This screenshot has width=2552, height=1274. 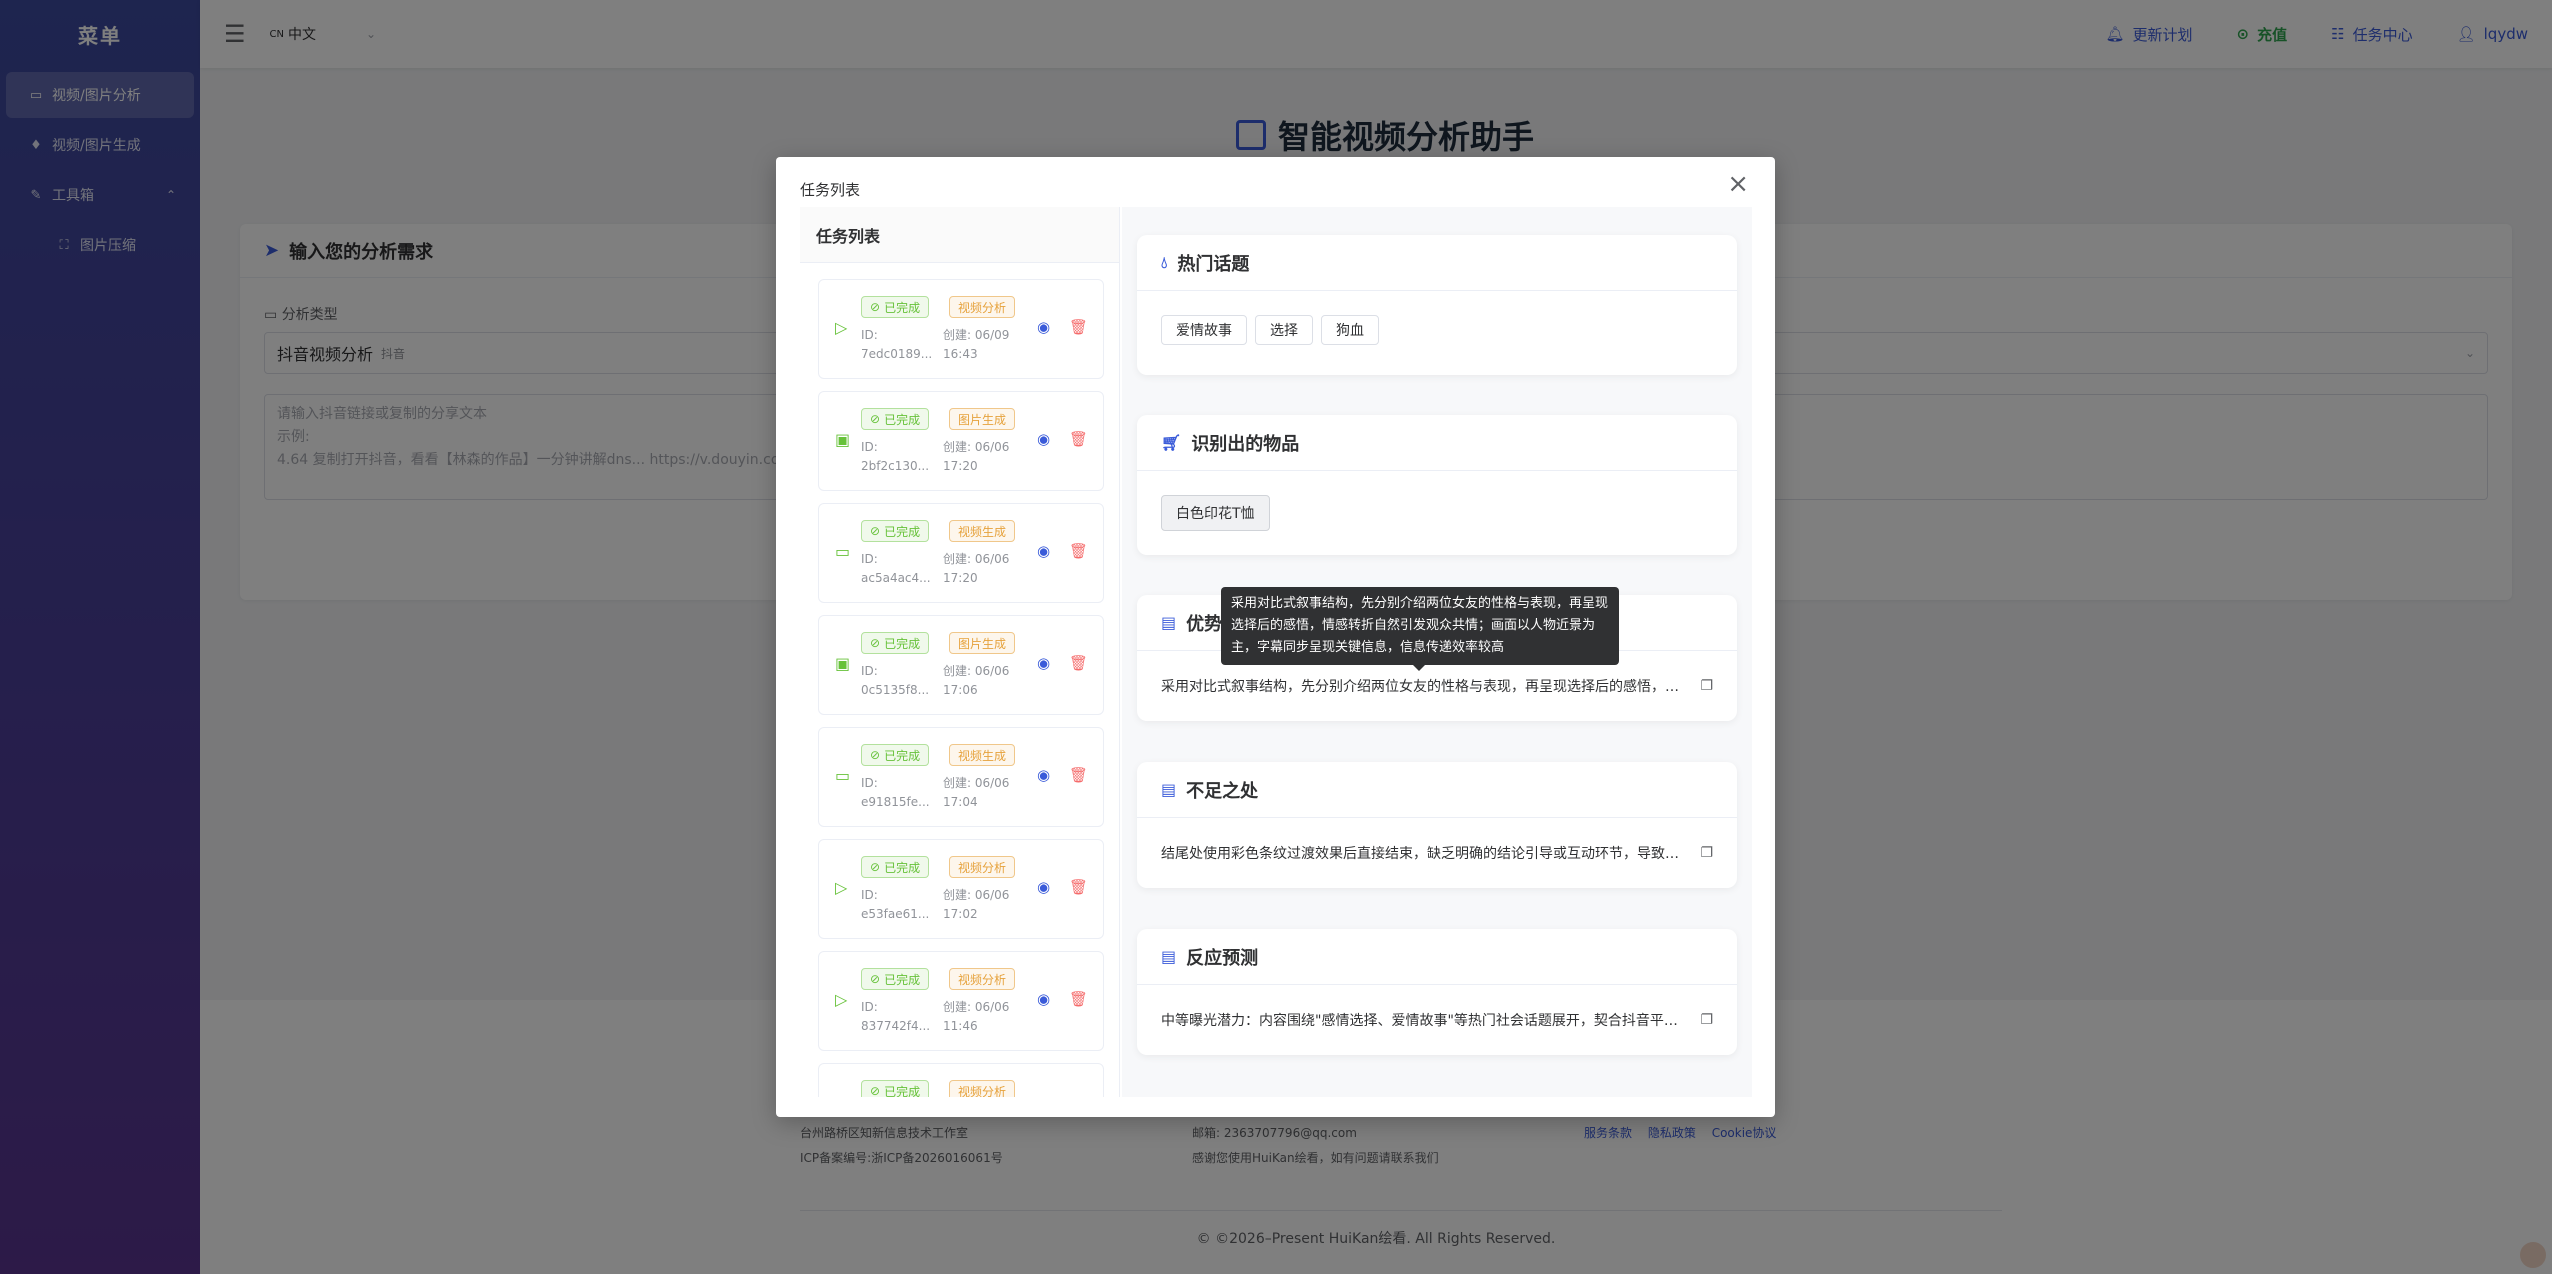 What do you see at coordinates (1204, 330) in the screenshot?
I see `topic-tag: 爱情故事` at bounding box center [1204, 330].